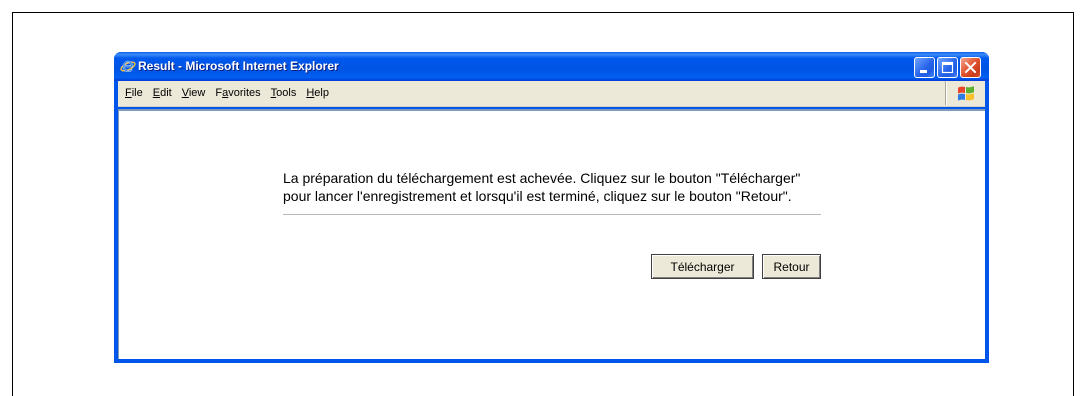 Image resolution: width=1086 pixels, height=396 pixels. What do you see at coordinates (284, 93) in the screenshot?
I see `menu-tools: Tools` at bounding box center [284, 93].